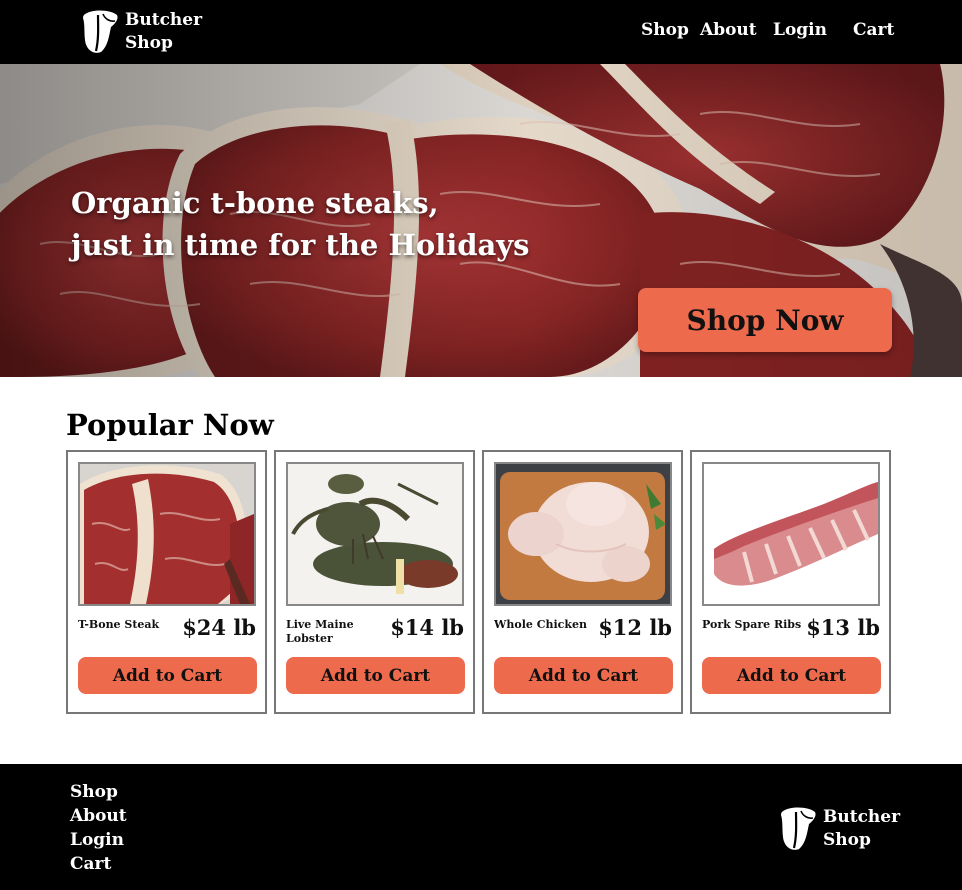  What do you see at coordinates (752, 624) in the screenshot?
I see `product-name: Pork Spare Ribs` at bounding box center [752, 624].